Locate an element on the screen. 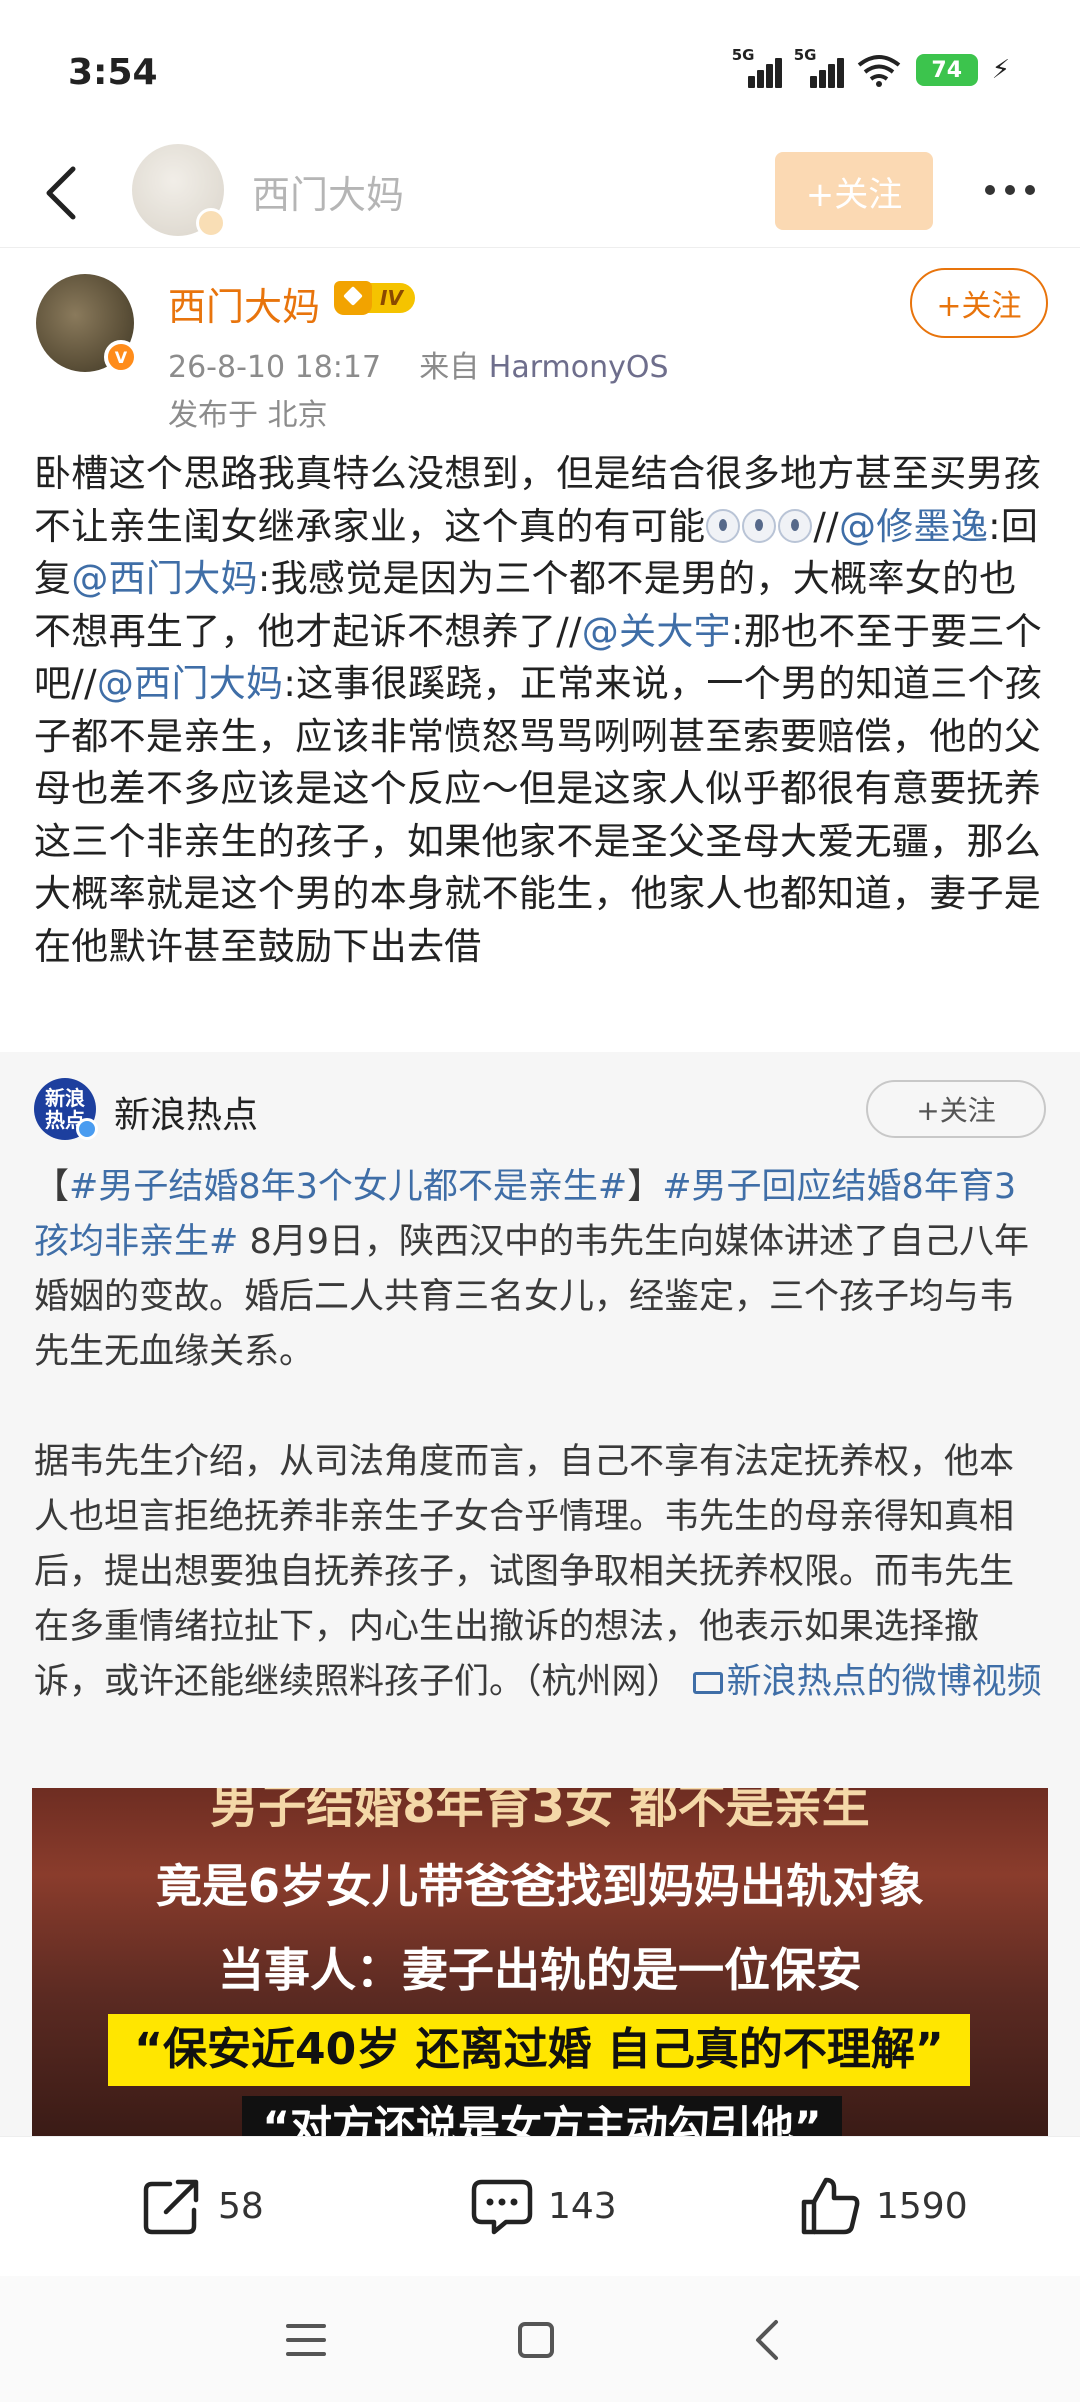 The height and width of the screenshot is (2402, 1080). home-icon is located at coordinates (536, 2340).